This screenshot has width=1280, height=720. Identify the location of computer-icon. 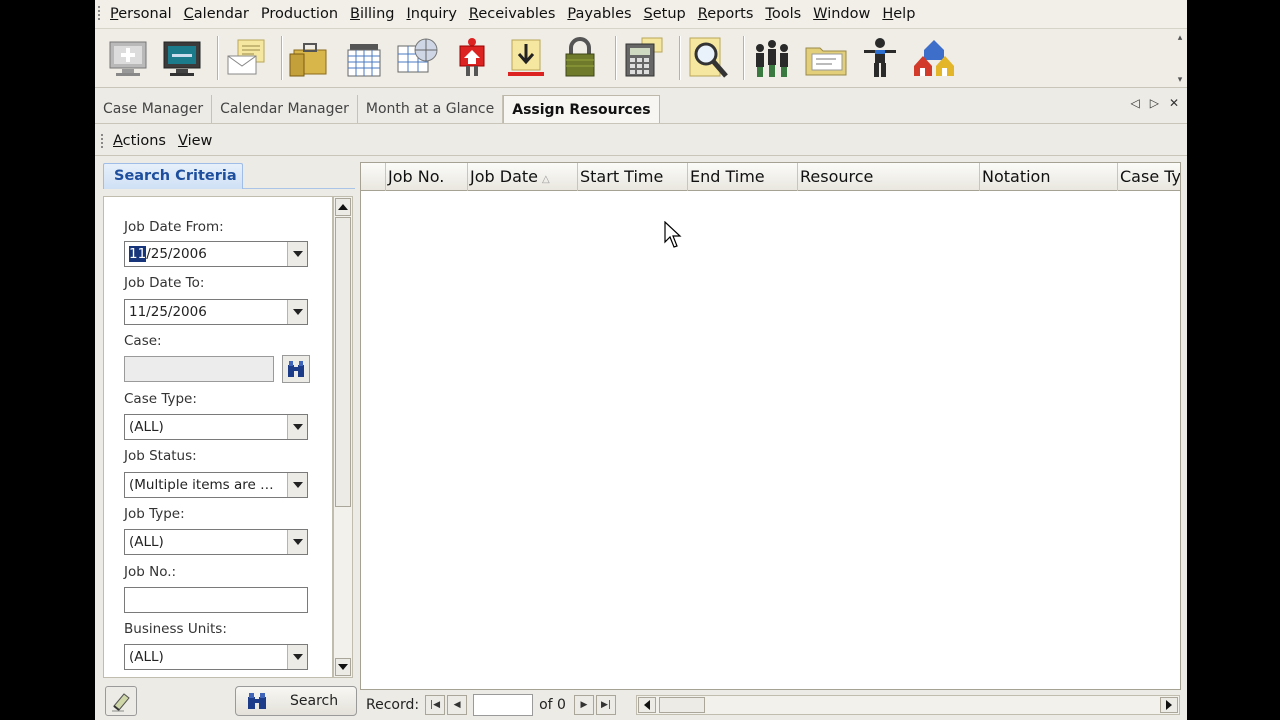
(182, 58).